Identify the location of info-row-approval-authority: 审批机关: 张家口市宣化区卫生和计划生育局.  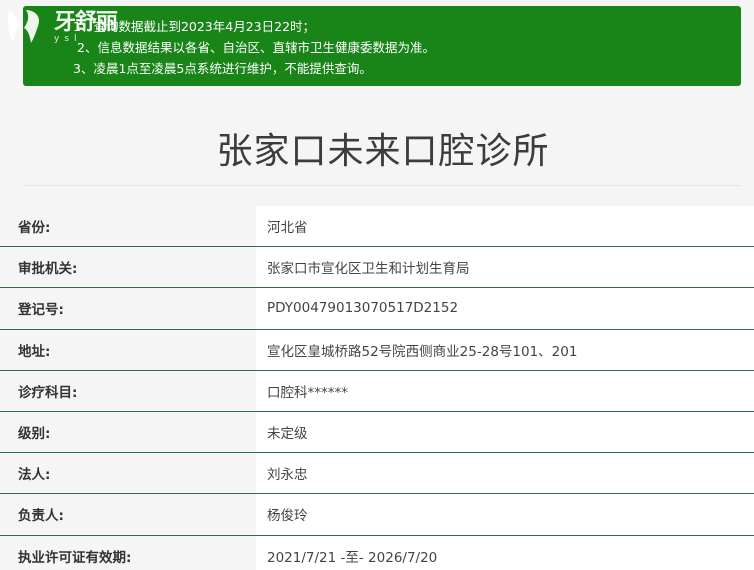
(377, 268).